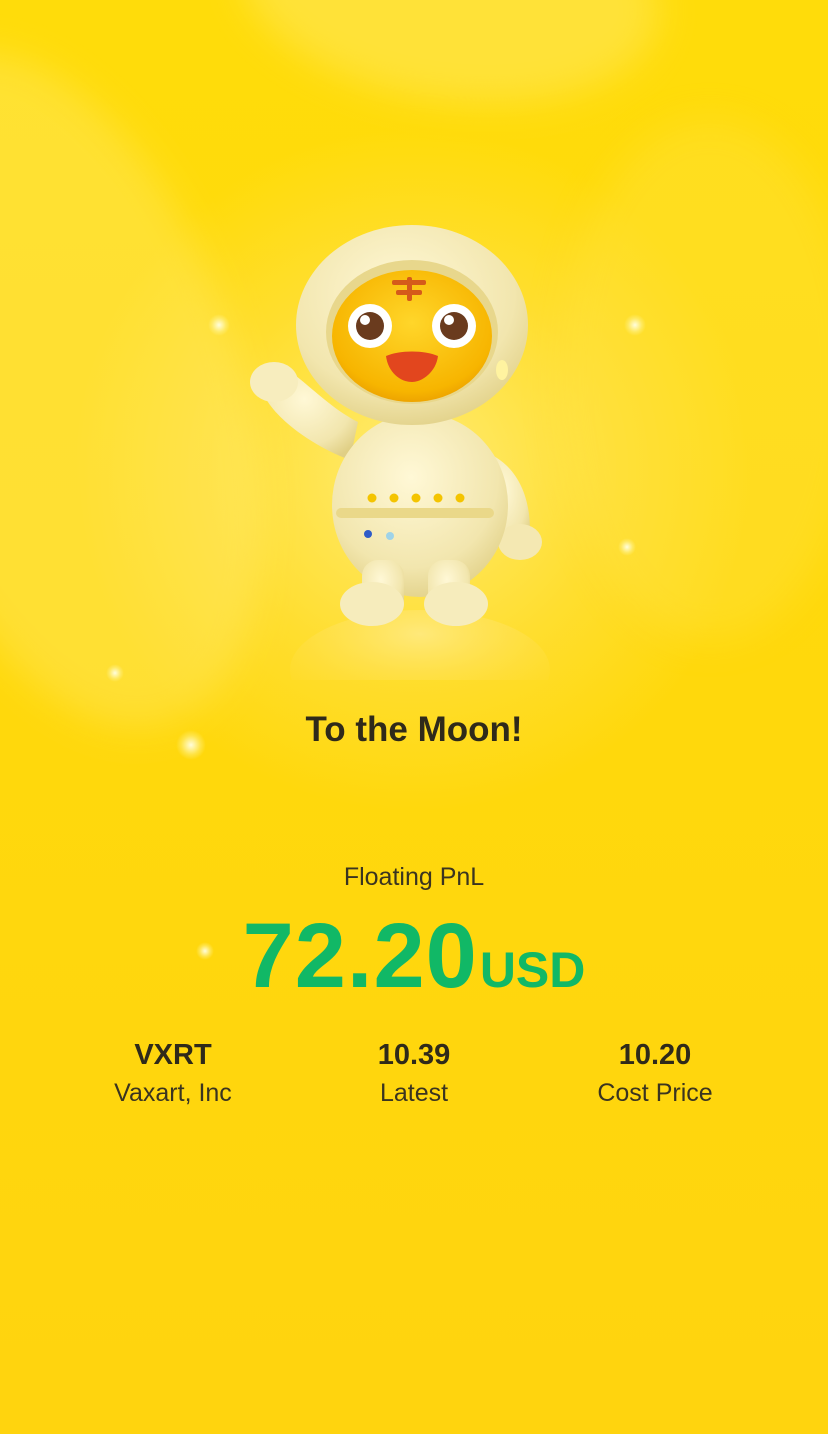 This screenshot has width=828, height=1434. Describe the element at coordinates (173, 1055) in the screenshot. I see `stock-symbol: VXRT` at that location.